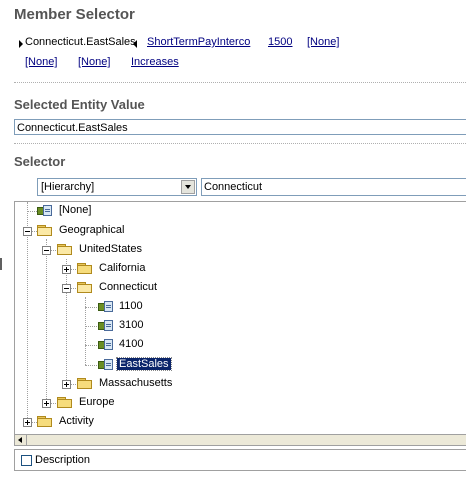 The height and width of the screenshot is (478, 466). Describe the element at coordinates (80, 42) in the screenshot. I see `pov-entity-selected: Connecticut.EastSales` at that location.